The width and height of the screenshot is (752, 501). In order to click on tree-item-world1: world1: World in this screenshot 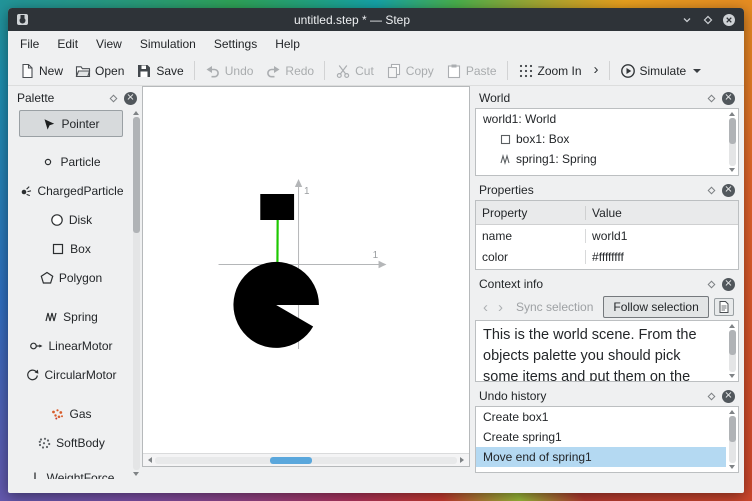, I will do `click(601, 119)`.